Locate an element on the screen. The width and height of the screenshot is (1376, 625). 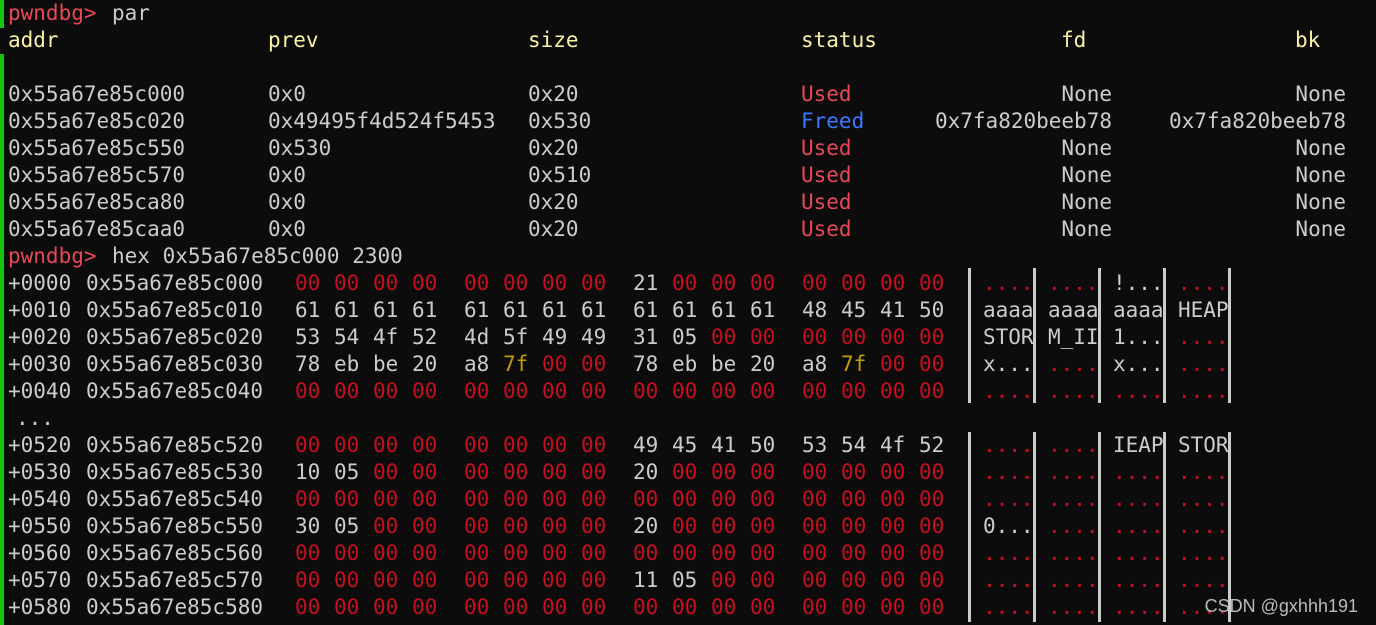
hex-byte: 54 is located at coordinates (347, 337).